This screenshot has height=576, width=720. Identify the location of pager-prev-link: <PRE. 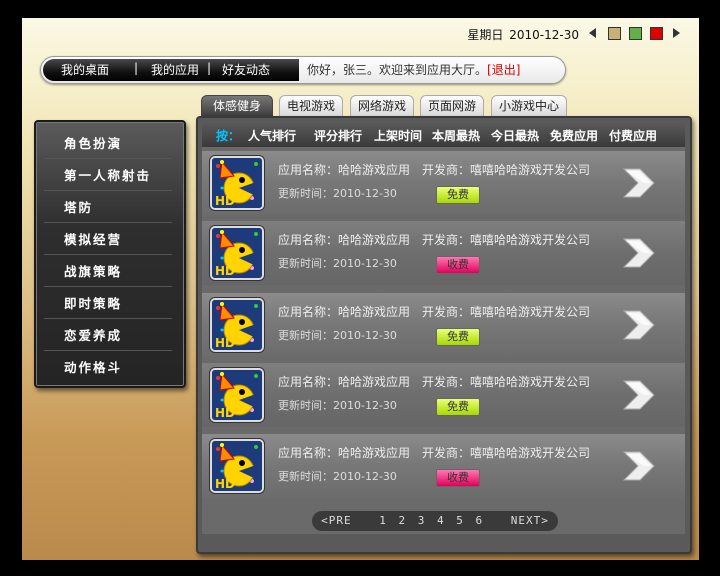
(336, 520).